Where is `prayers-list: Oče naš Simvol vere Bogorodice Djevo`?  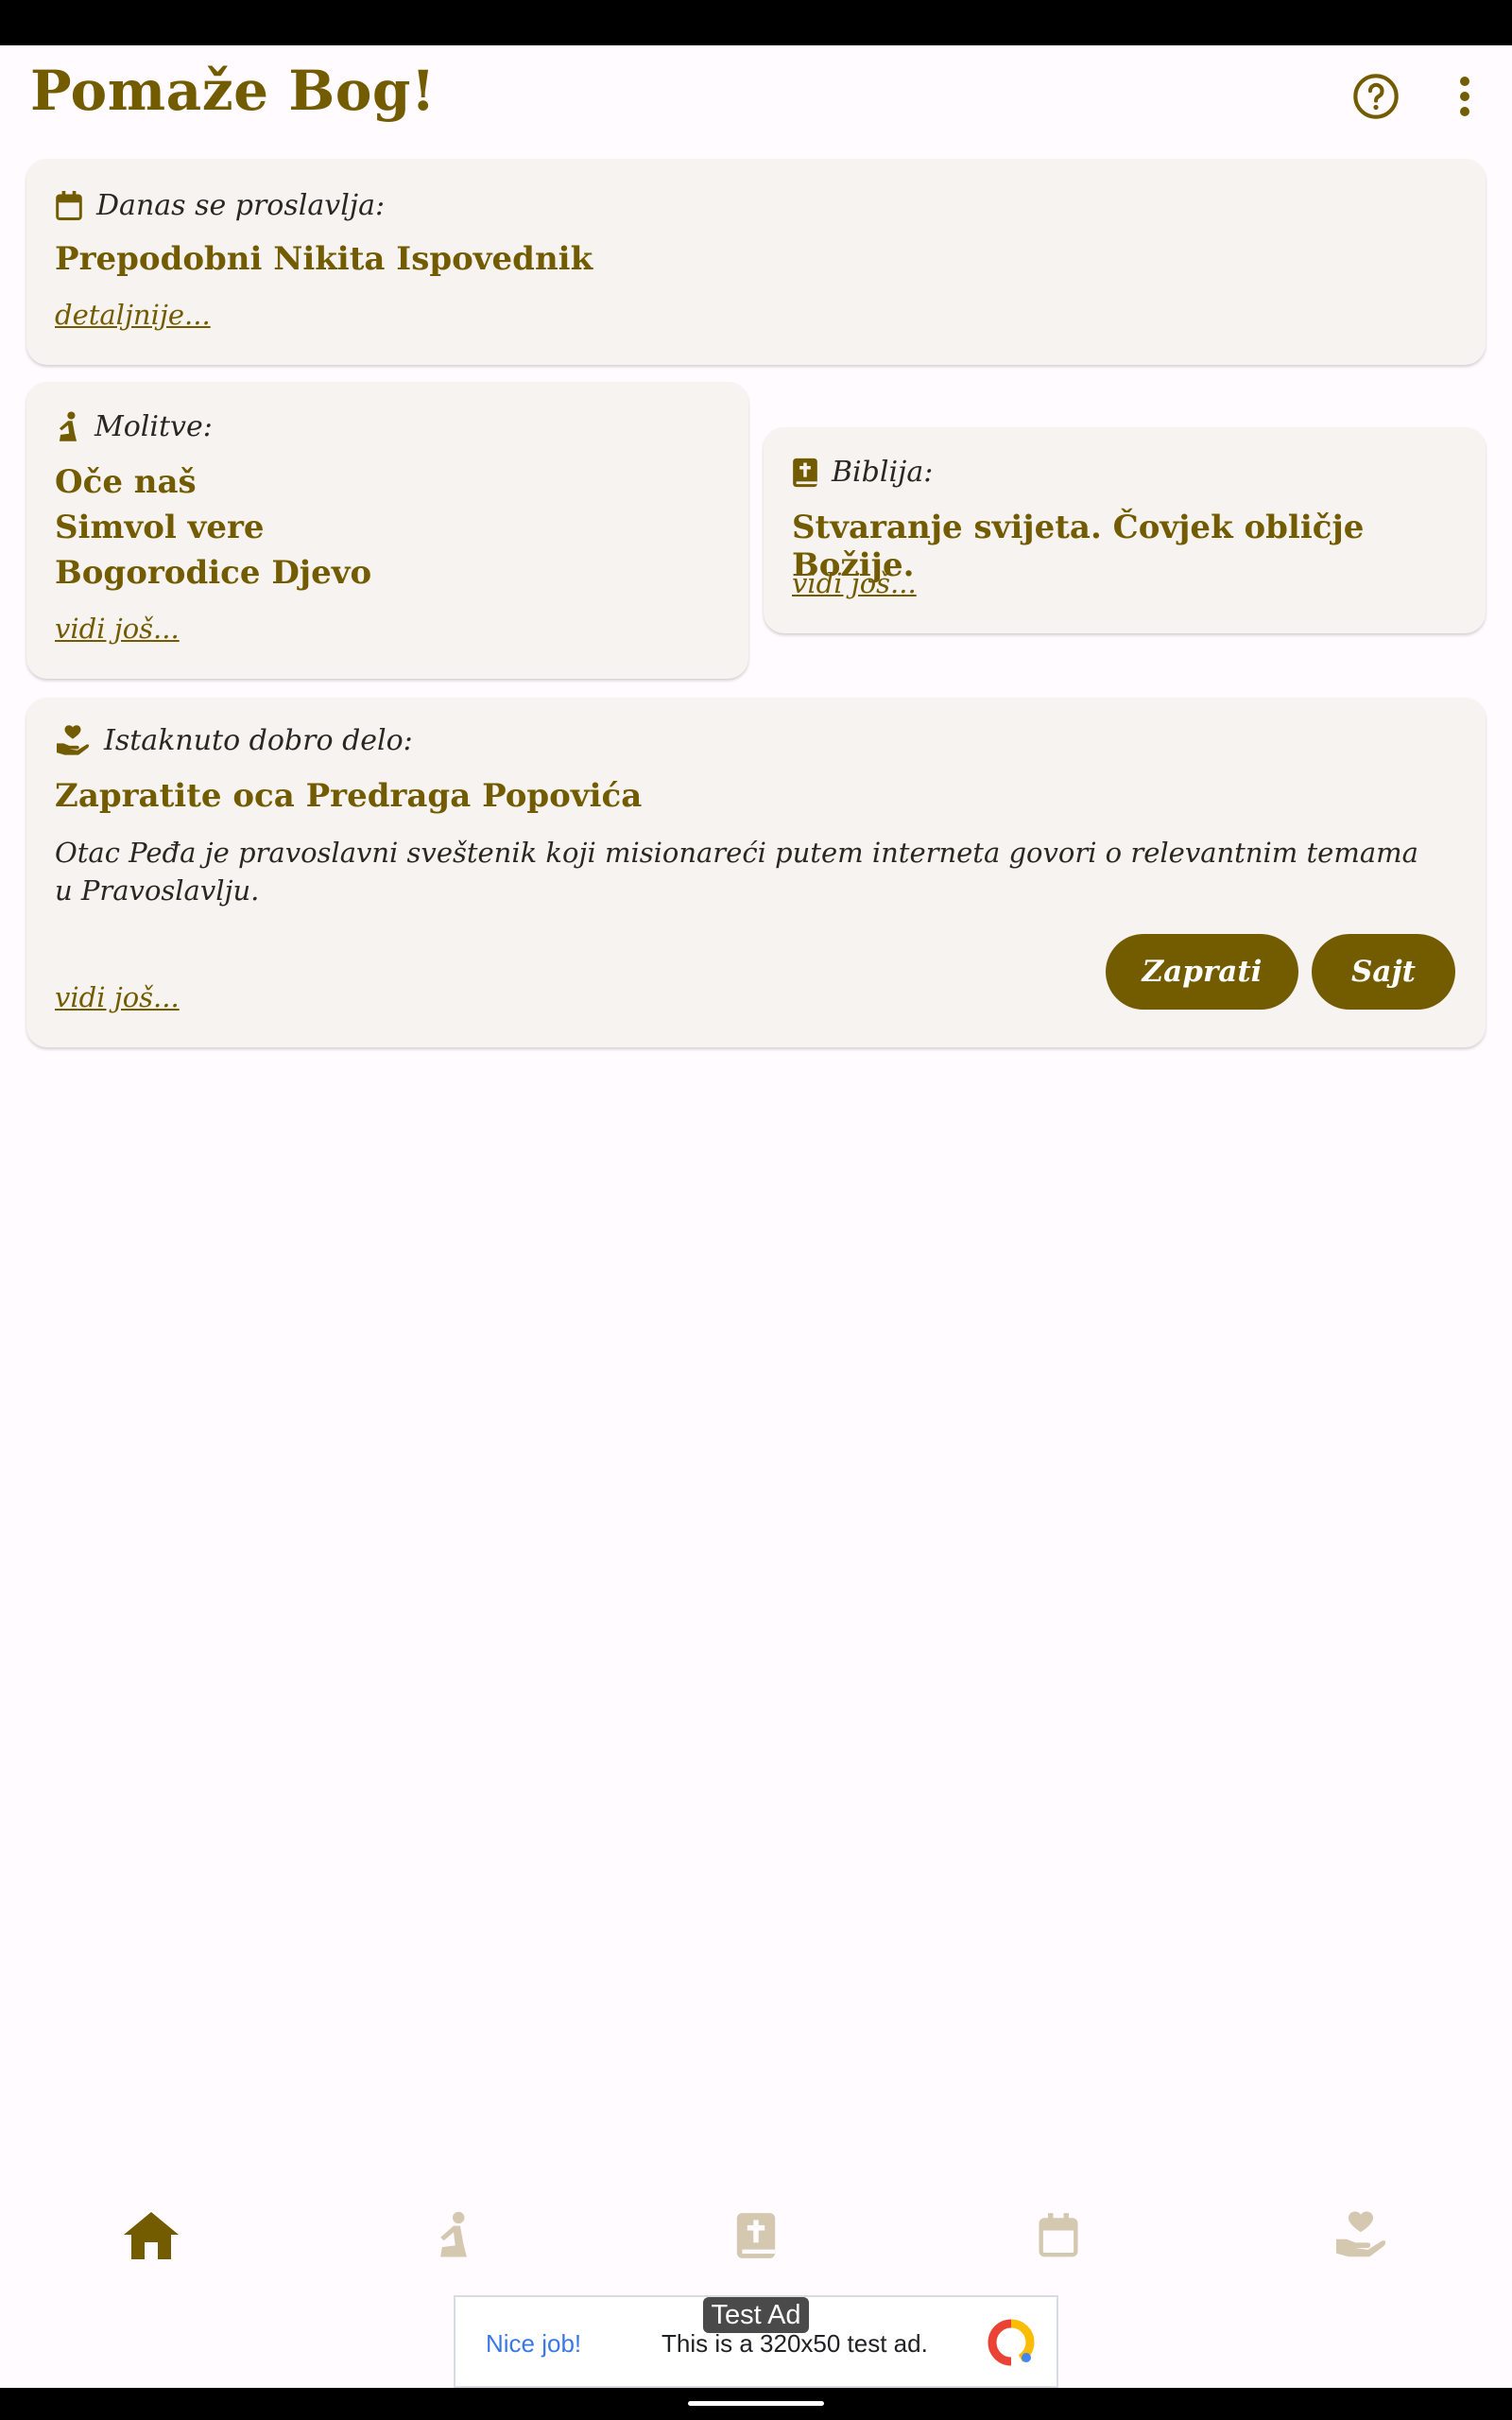
prayers-list: Oče naš Simvol vere Bogorodice Djevo is located at coordinates (213, 531).